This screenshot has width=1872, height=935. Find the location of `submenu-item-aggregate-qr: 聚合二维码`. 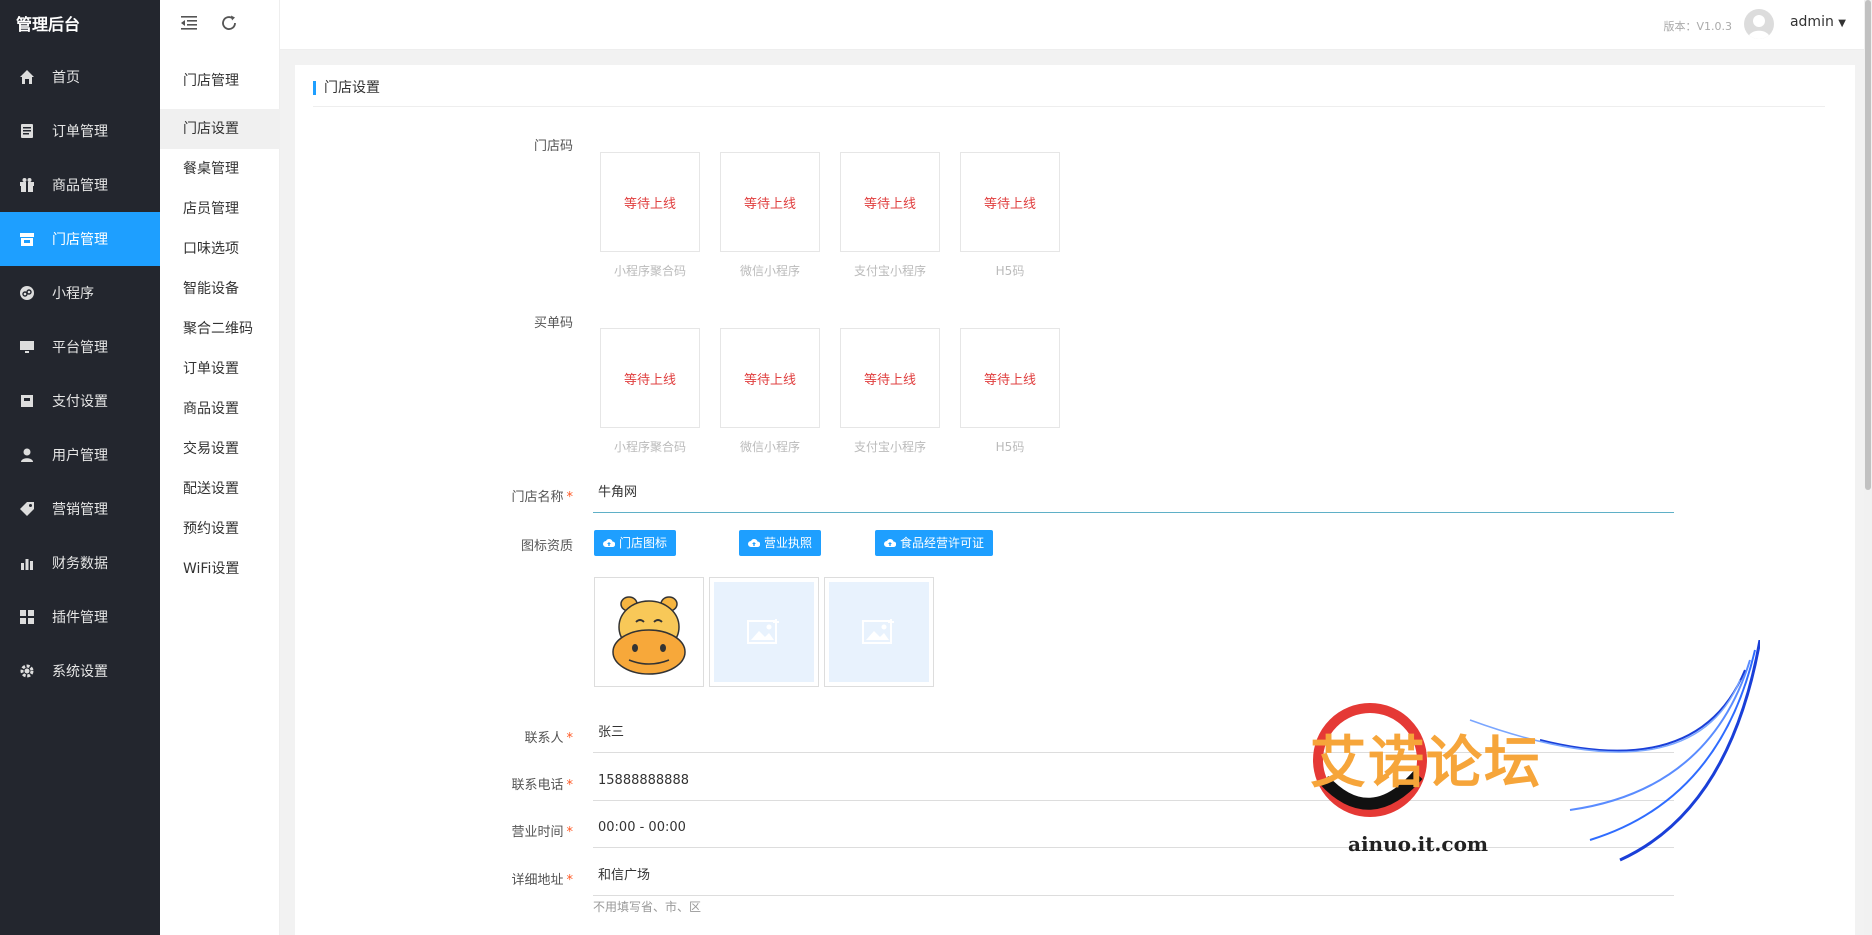

submenu-item-aggregate-qr: 聚合二维码 is located at coordinates (220, 329).